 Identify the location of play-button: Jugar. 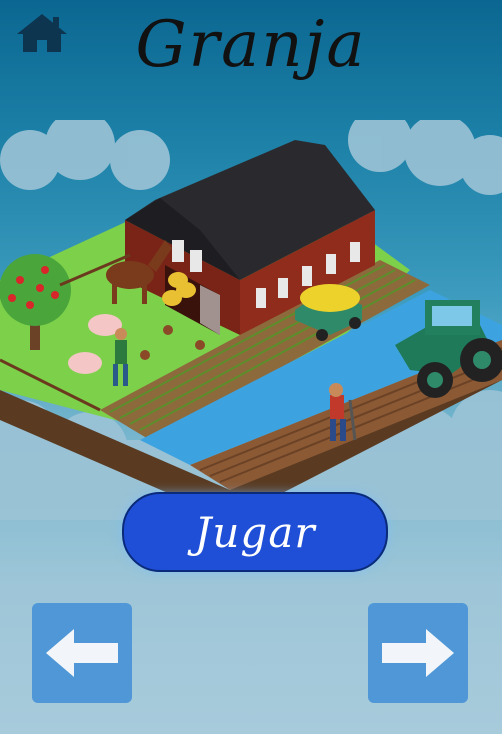
(255, 532).